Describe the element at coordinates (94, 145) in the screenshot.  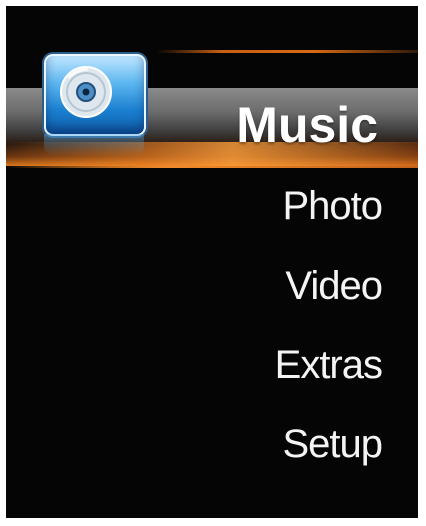
I see `icon-reflection` at that location.